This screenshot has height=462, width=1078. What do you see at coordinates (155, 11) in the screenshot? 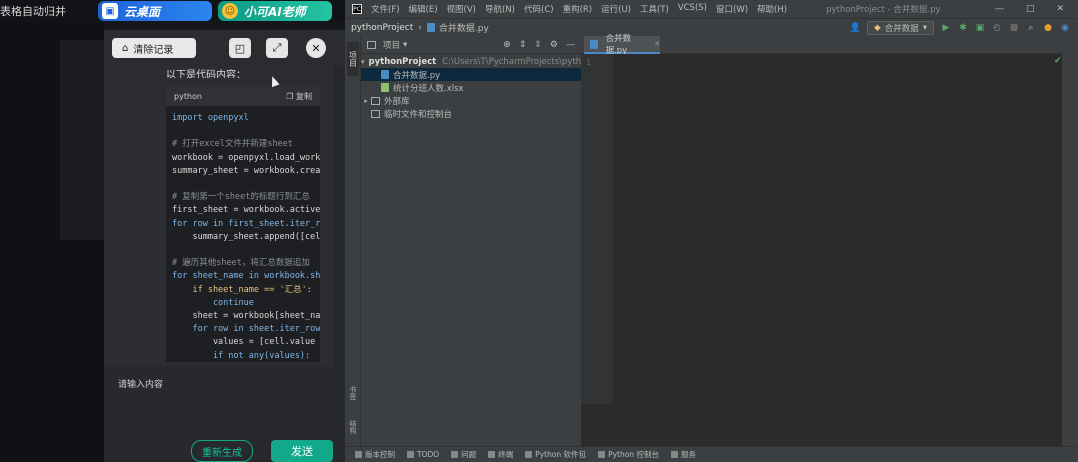
I see `cloud-desktop-tab: ▣ 云桌面` at bounding box center [155, 11].